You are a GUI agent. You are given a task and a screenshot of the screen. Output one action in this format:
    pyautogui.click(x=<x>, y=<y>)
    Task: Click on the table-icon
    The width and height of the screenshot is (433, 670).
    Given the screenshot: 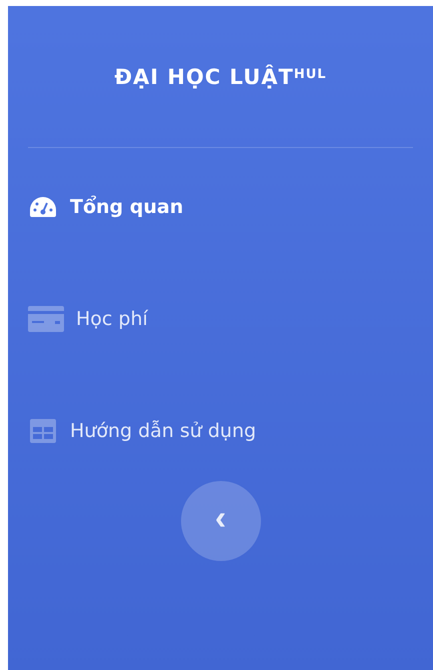 What is the action you would take?
    pyautogui.click(x=43, y=431)
    